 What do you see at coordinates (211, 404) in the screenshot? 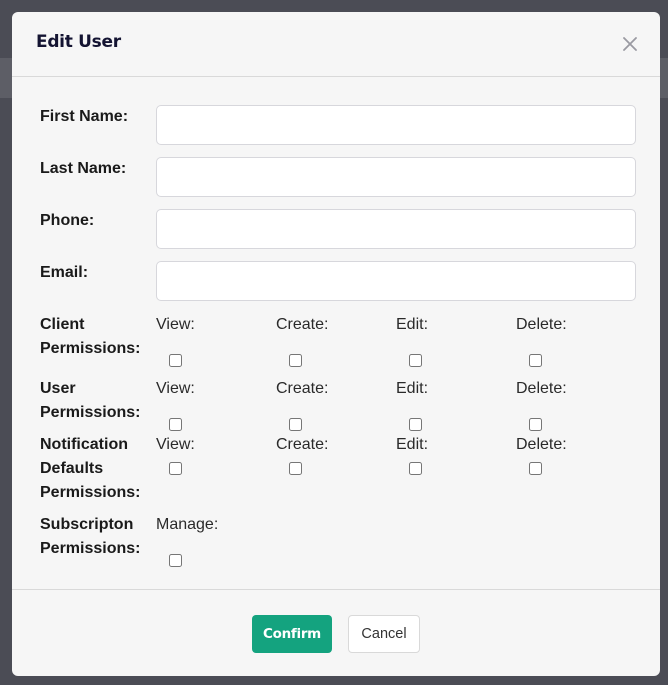
I see `user-view: View:` at bounding box center [211, 404].